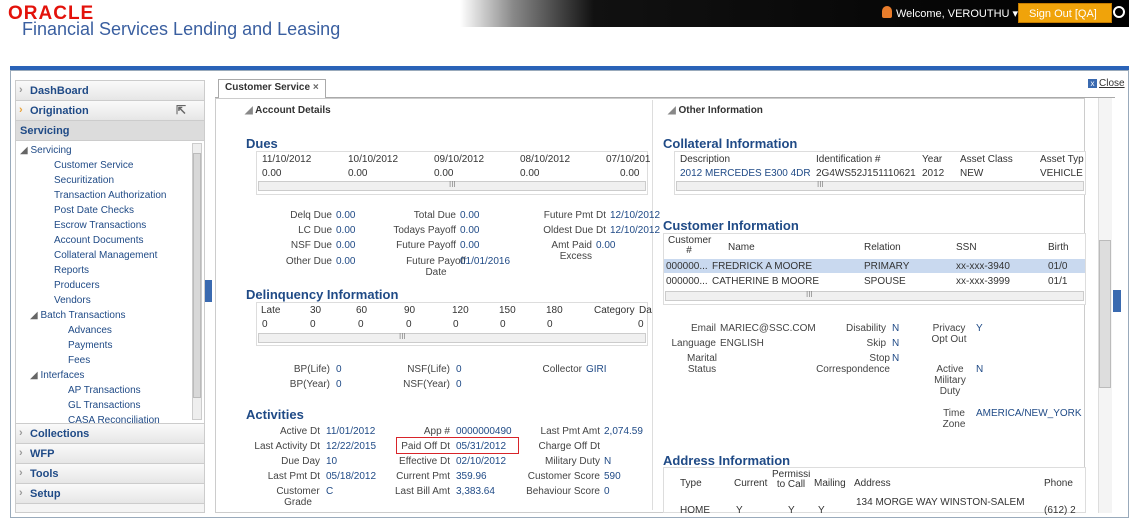 The image size is (1129, 518). Describe the element at coordinates (821, 510) in the screenshot. I see `grid-cell: Y` at that location.